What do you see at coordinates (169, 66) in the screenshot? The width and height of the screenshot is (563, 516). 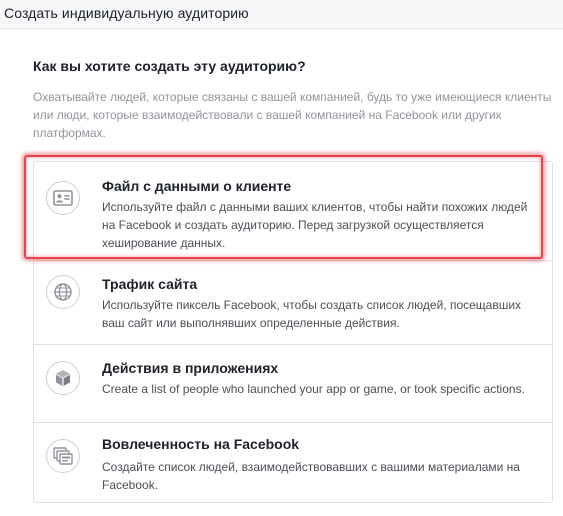 I see `question-heading: Как вы хотите создать эту аудиторию?` at bounding box center [169, 66].